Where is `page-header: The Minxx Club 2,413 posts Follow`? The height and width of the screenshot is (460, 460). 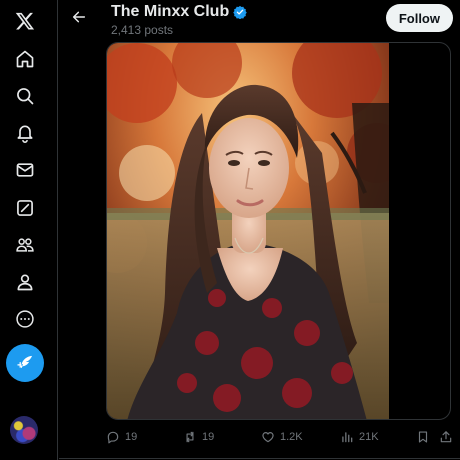
page-header: The Minxx Club 2,413 posts Follow is located at coordinates (259, 20).